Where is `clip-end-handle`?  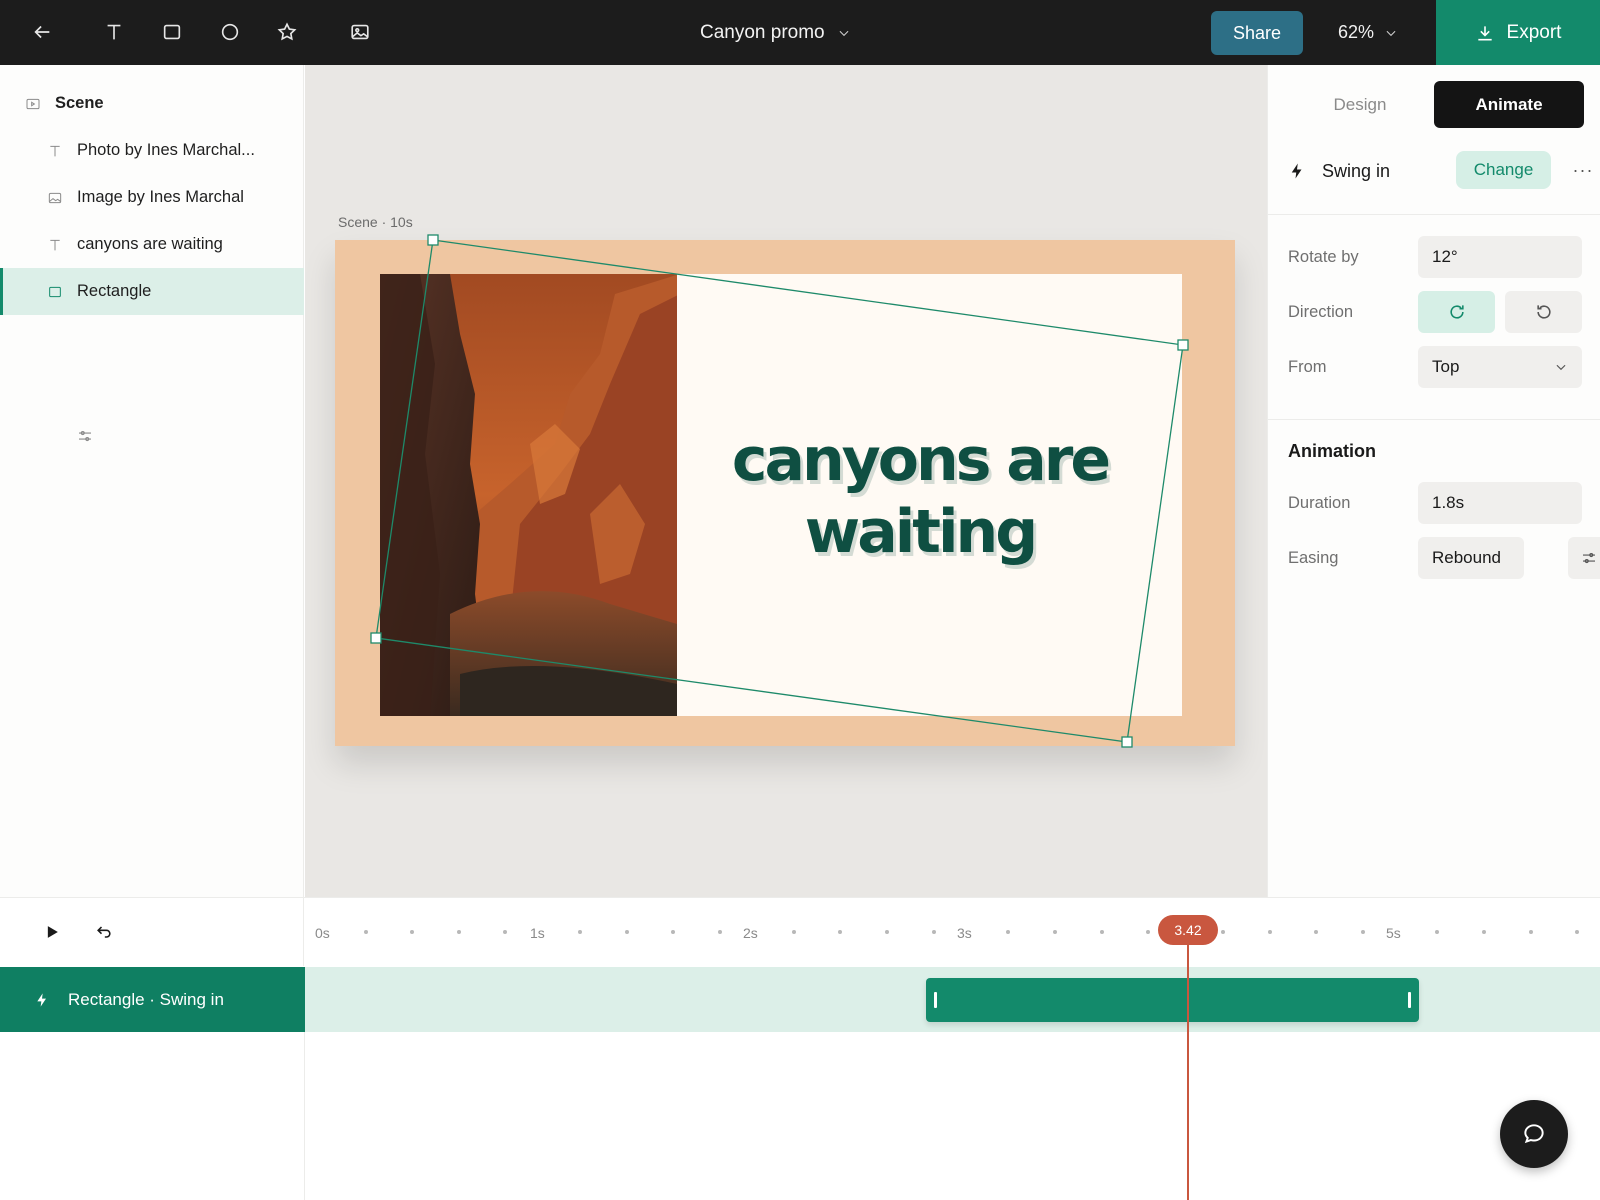 clip-end-handle is located at coordinates (1409, 1000).